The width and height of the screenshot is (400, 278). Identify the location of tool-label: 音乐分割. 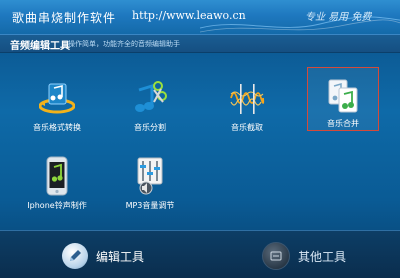
(150, 127).